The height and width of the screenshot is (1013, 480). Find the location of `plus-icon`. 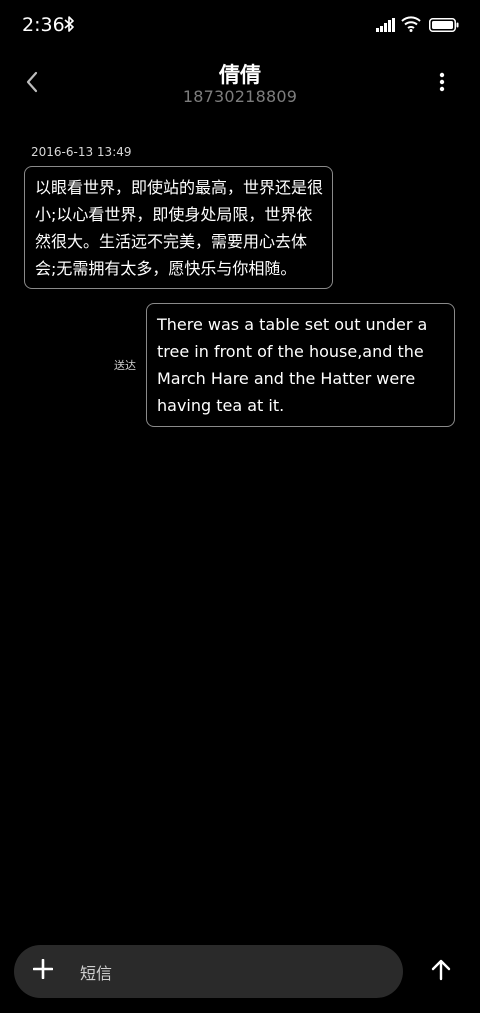

plus-icon is located at coordinates (43, 970).